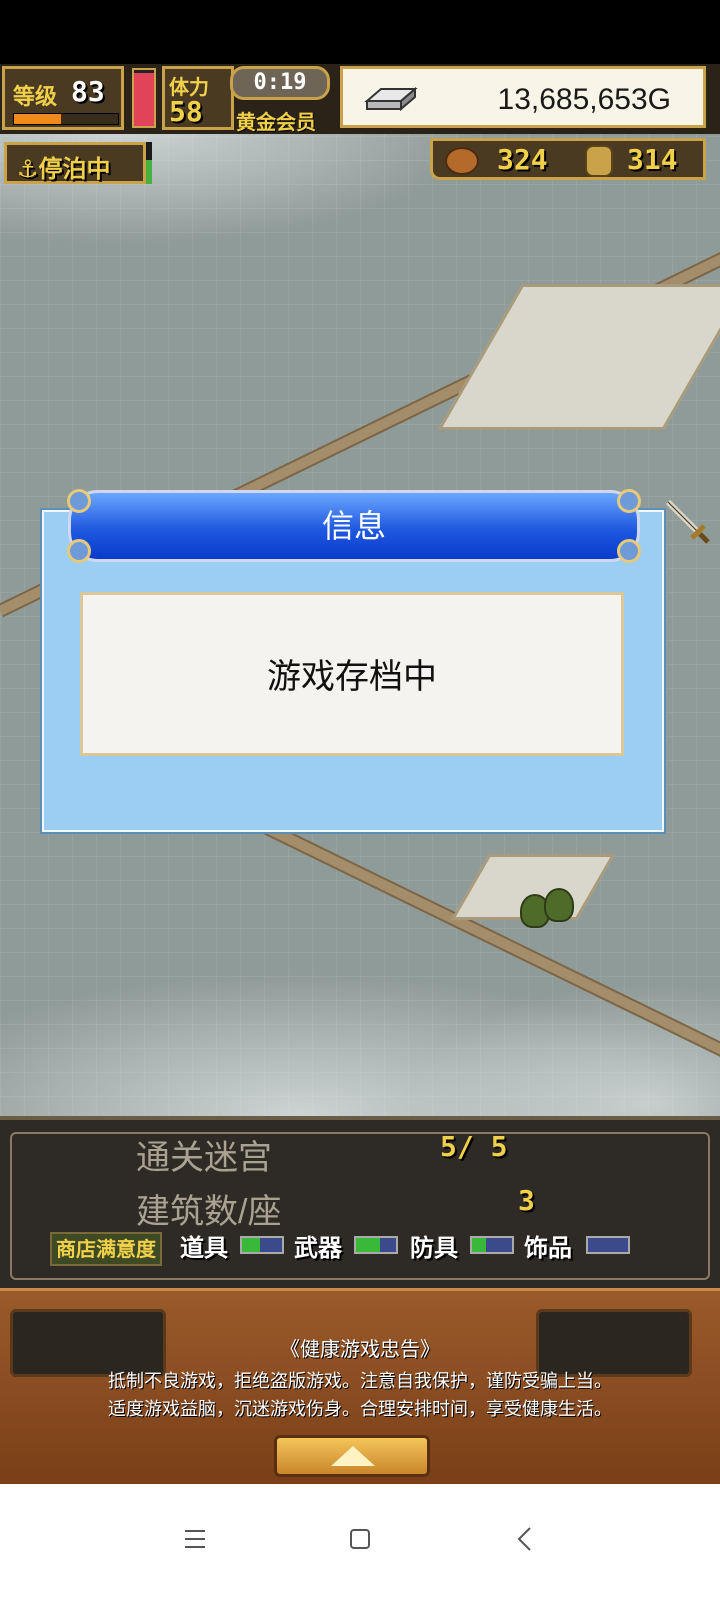 This screenshot has height=1600, width=720. What do you see at coordinates (434, 1248) in the screenshot?
I see `category-label: 防具` at bounding box center [434, 1248].